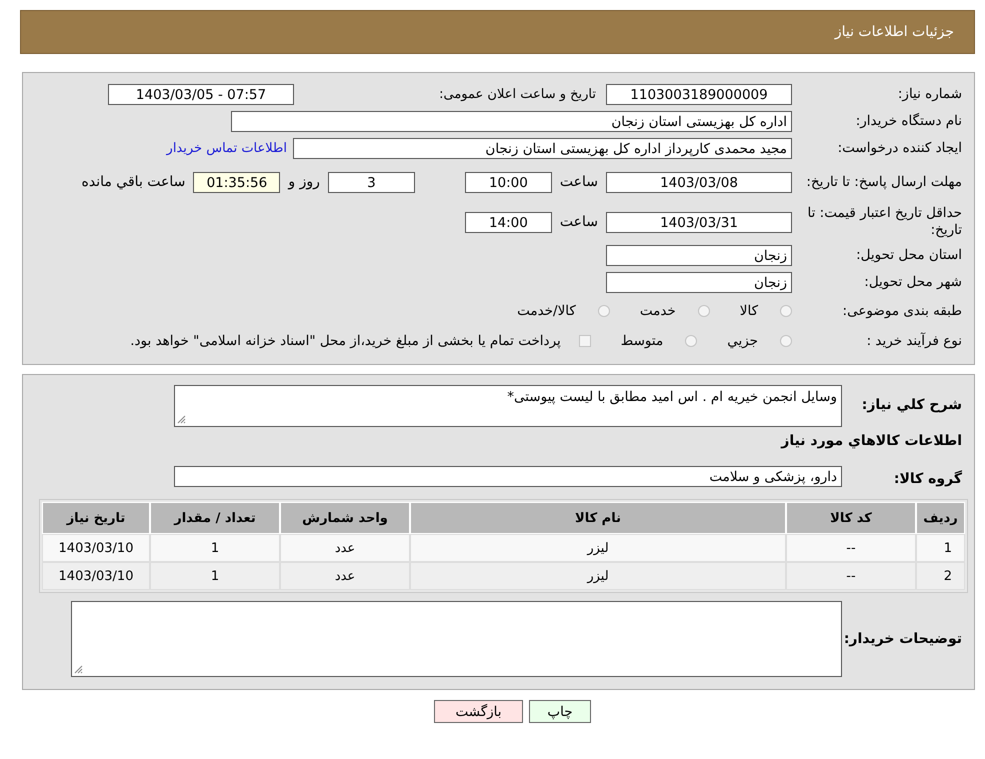  I want to click on description-box: وسایل انجمن خیریه ام . اس امید مطابق با لیست پیوستی*, so click(508, 406).